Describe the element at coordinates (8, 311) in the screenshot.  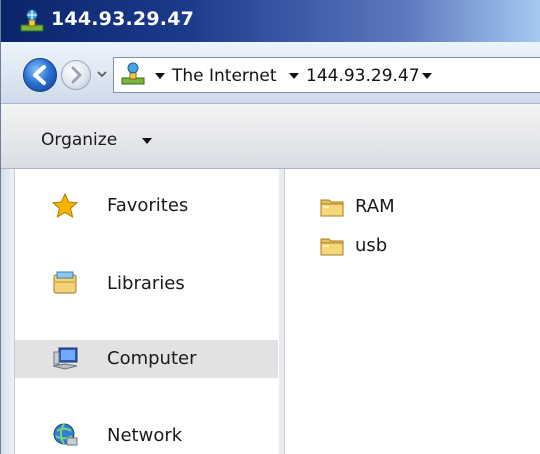
I see `window-edge` at that location.